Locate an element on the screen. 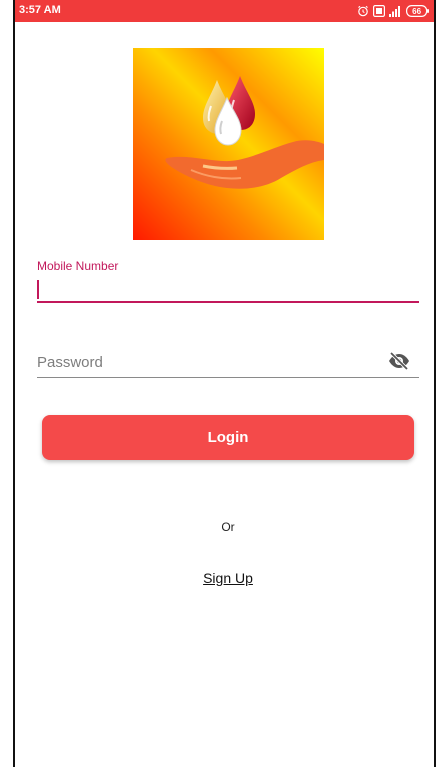 Image resolution: width=438 pixels, height=767 pixels. login-button: Login is located at coordinates (228, 437).